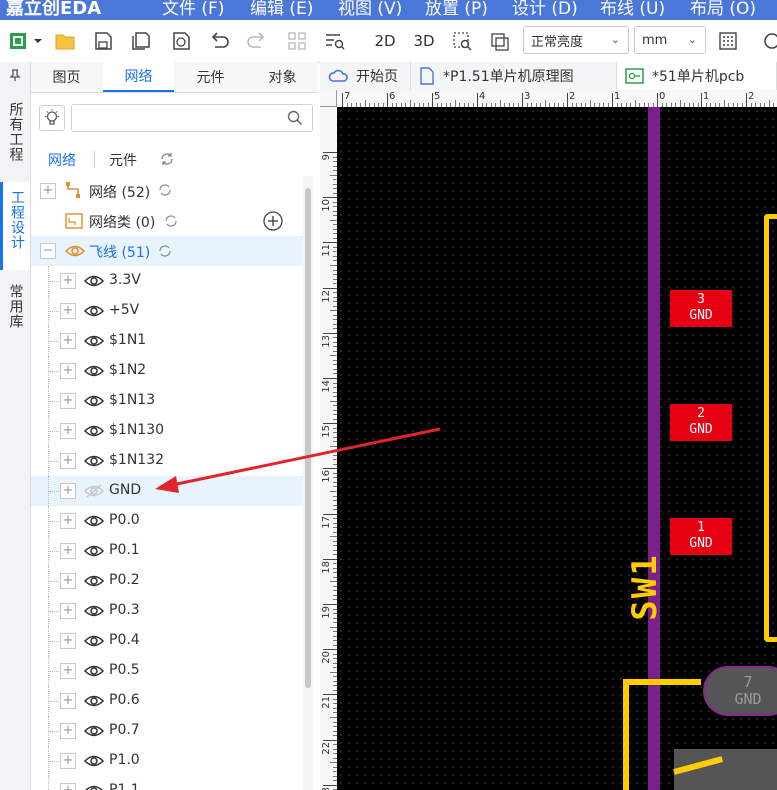 The image size is (777, 790). Describe the element at coordinates (167, 581) in the screenshot. I see `net-item: + P0.2` at that location.